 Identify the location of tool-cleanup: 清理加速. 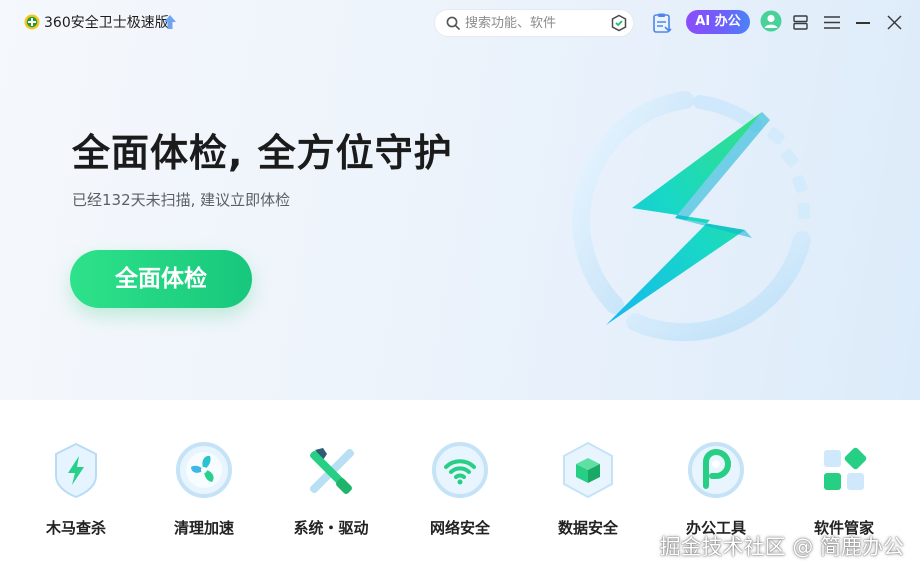
(204, 490).